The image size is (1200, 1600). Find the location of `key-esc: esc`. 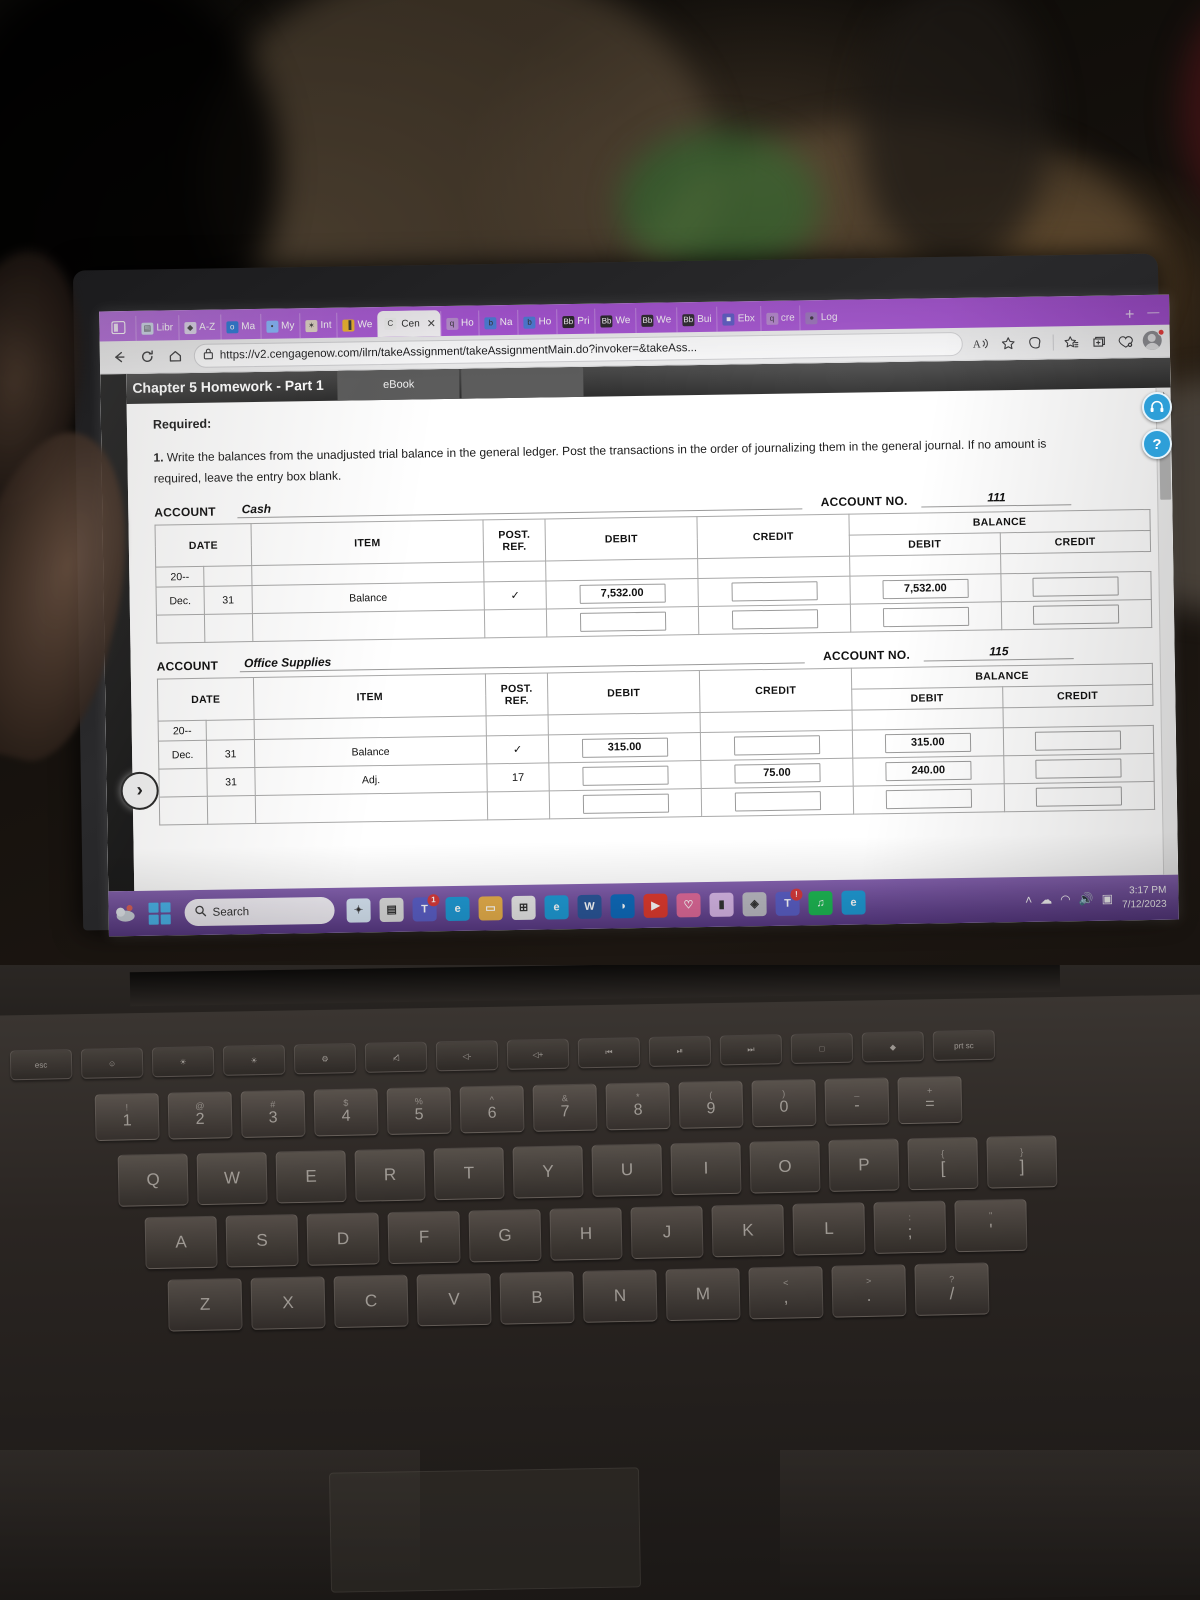

key-esc: esc is located at coordinates (41, 1065).